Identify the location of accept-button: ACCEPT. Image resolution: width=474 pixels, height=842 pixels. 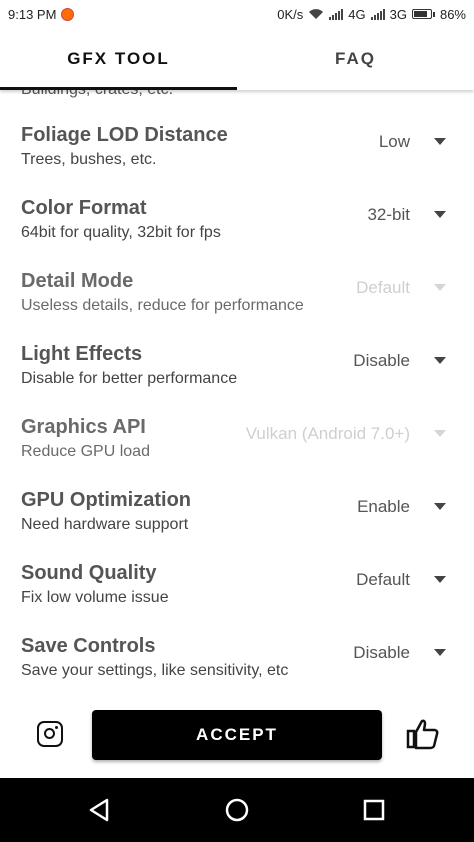
(237, 735).